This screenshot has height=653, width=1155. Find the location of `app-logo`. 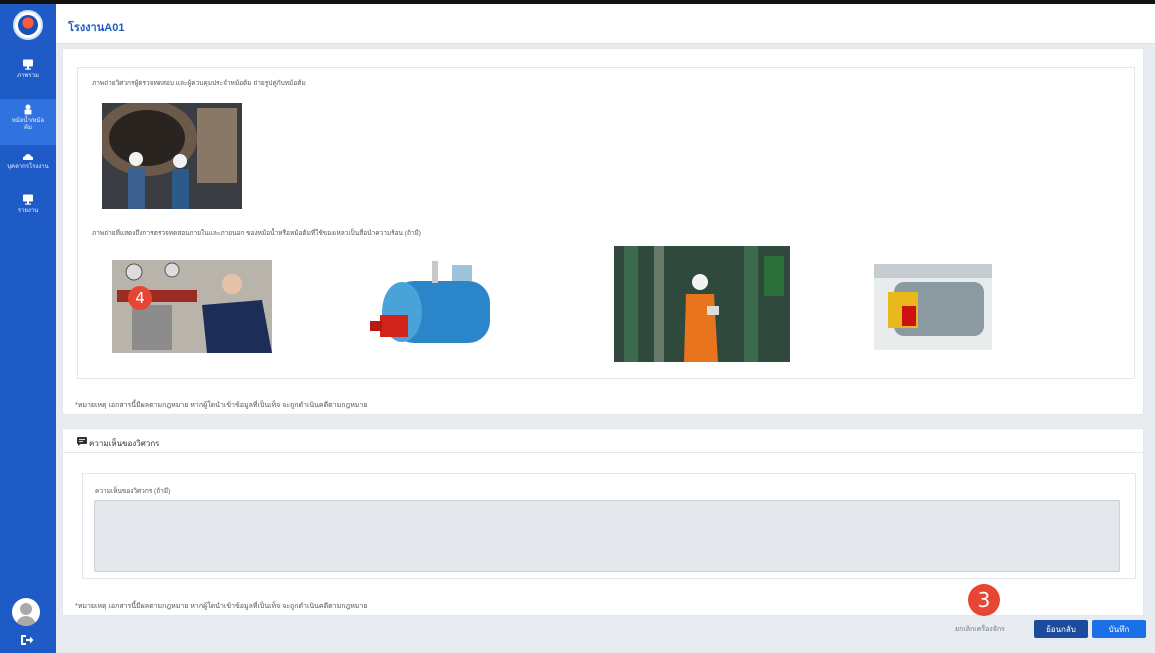

app-logo is located at coordinates (28, 25).